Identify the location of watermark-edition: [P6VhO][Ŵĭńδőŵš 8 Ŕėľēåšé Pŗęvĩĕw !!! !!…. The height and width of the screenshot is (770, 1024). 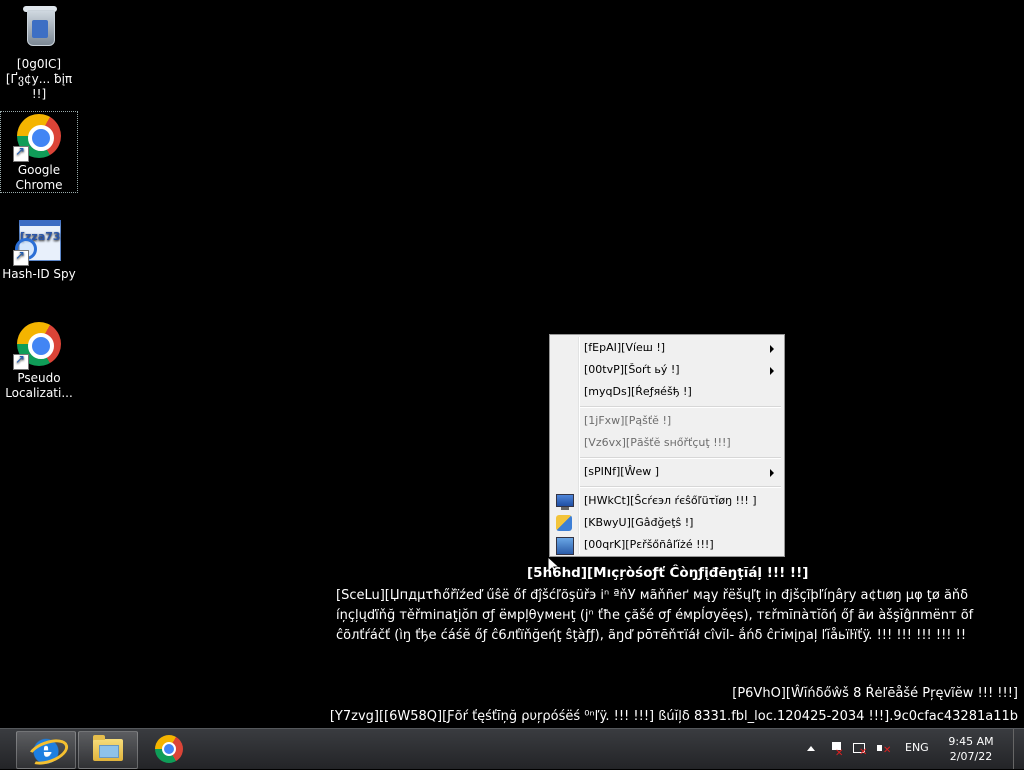
(875, 693).